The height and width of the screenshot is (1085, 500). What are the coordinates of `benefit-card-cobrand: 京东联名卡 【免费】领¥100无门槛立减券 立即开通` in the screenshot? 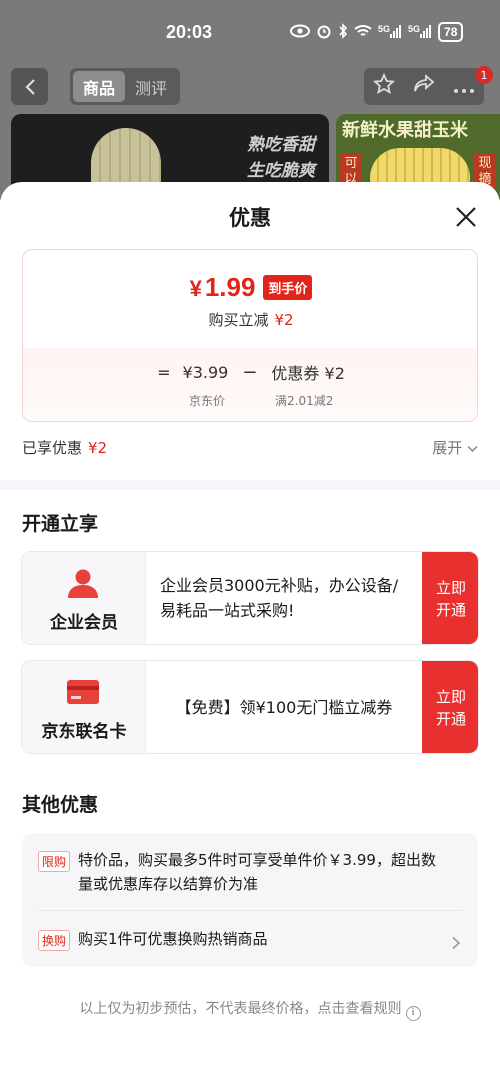 It's located at (250, 707).